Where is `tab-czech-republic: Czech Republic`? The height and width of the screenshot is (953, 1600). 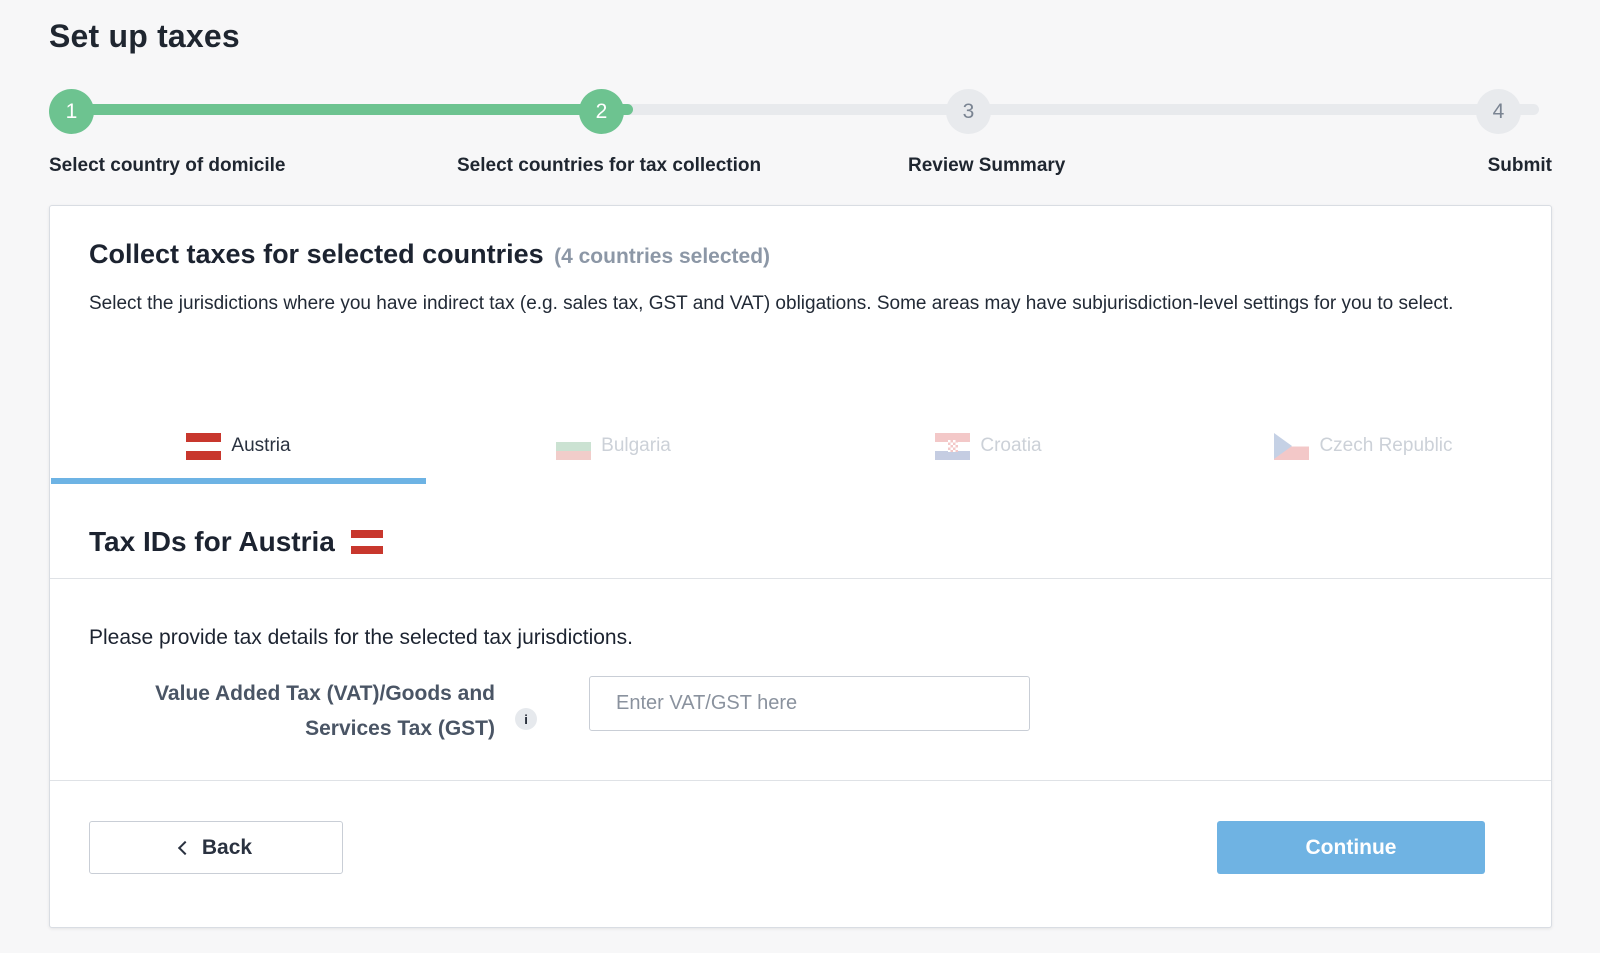 tab-czech-republic: Czech Republic is located at coordinates (1363, 446).